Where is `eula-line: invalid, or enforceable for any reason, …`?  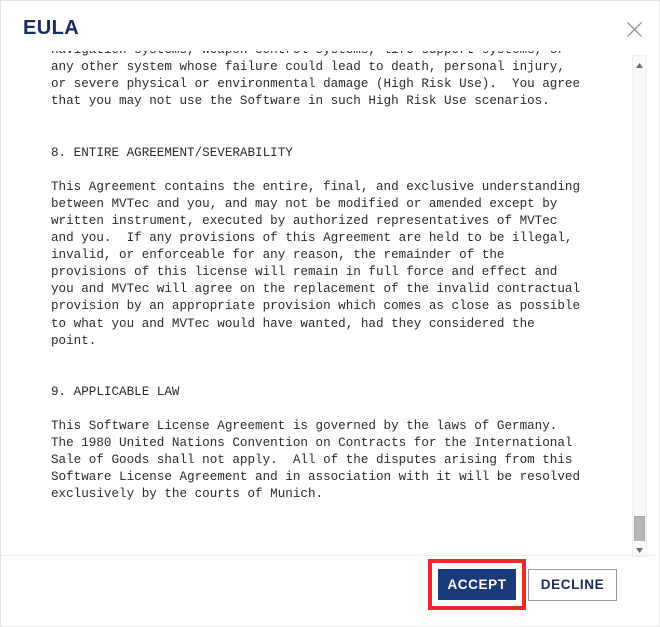
eula-line: invalid, or enforceable for any reason, … is located at coordinates (278, 255).